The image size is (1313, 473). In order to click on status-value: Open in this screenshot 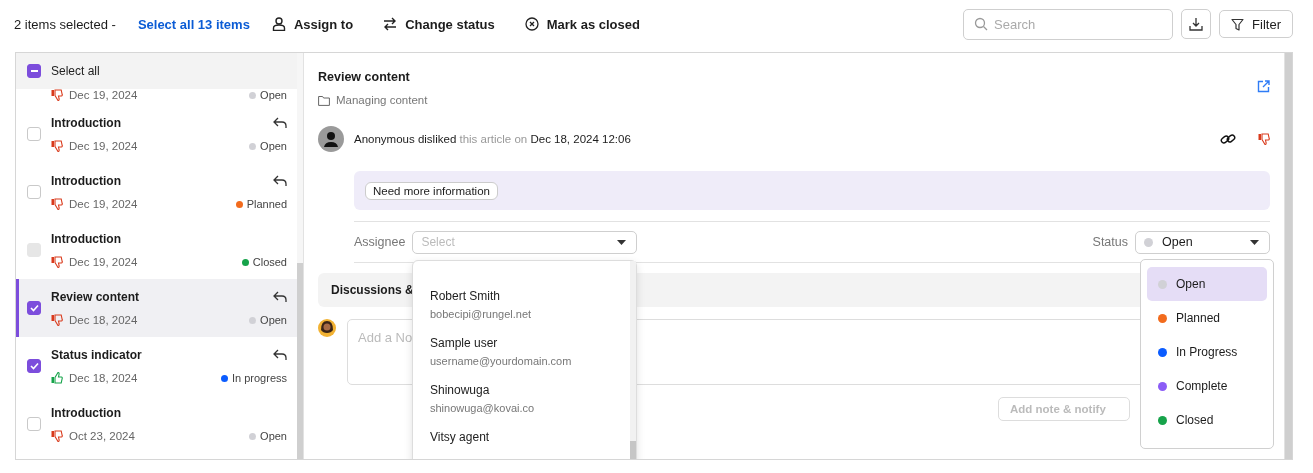, I will do `click(1177, 242)`.